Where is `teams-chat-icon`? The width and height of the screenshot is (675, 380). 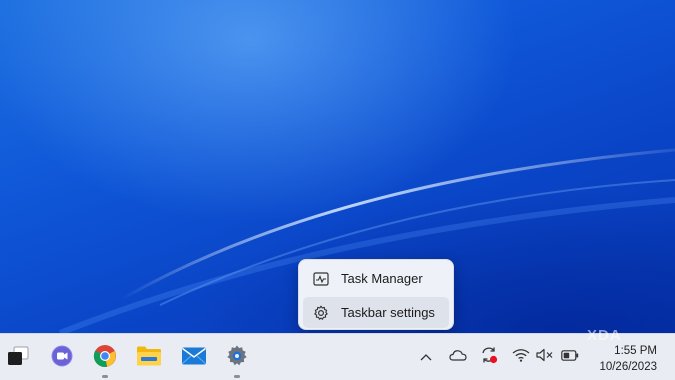
teams-chat-icon is located at coordinates (62, 358).